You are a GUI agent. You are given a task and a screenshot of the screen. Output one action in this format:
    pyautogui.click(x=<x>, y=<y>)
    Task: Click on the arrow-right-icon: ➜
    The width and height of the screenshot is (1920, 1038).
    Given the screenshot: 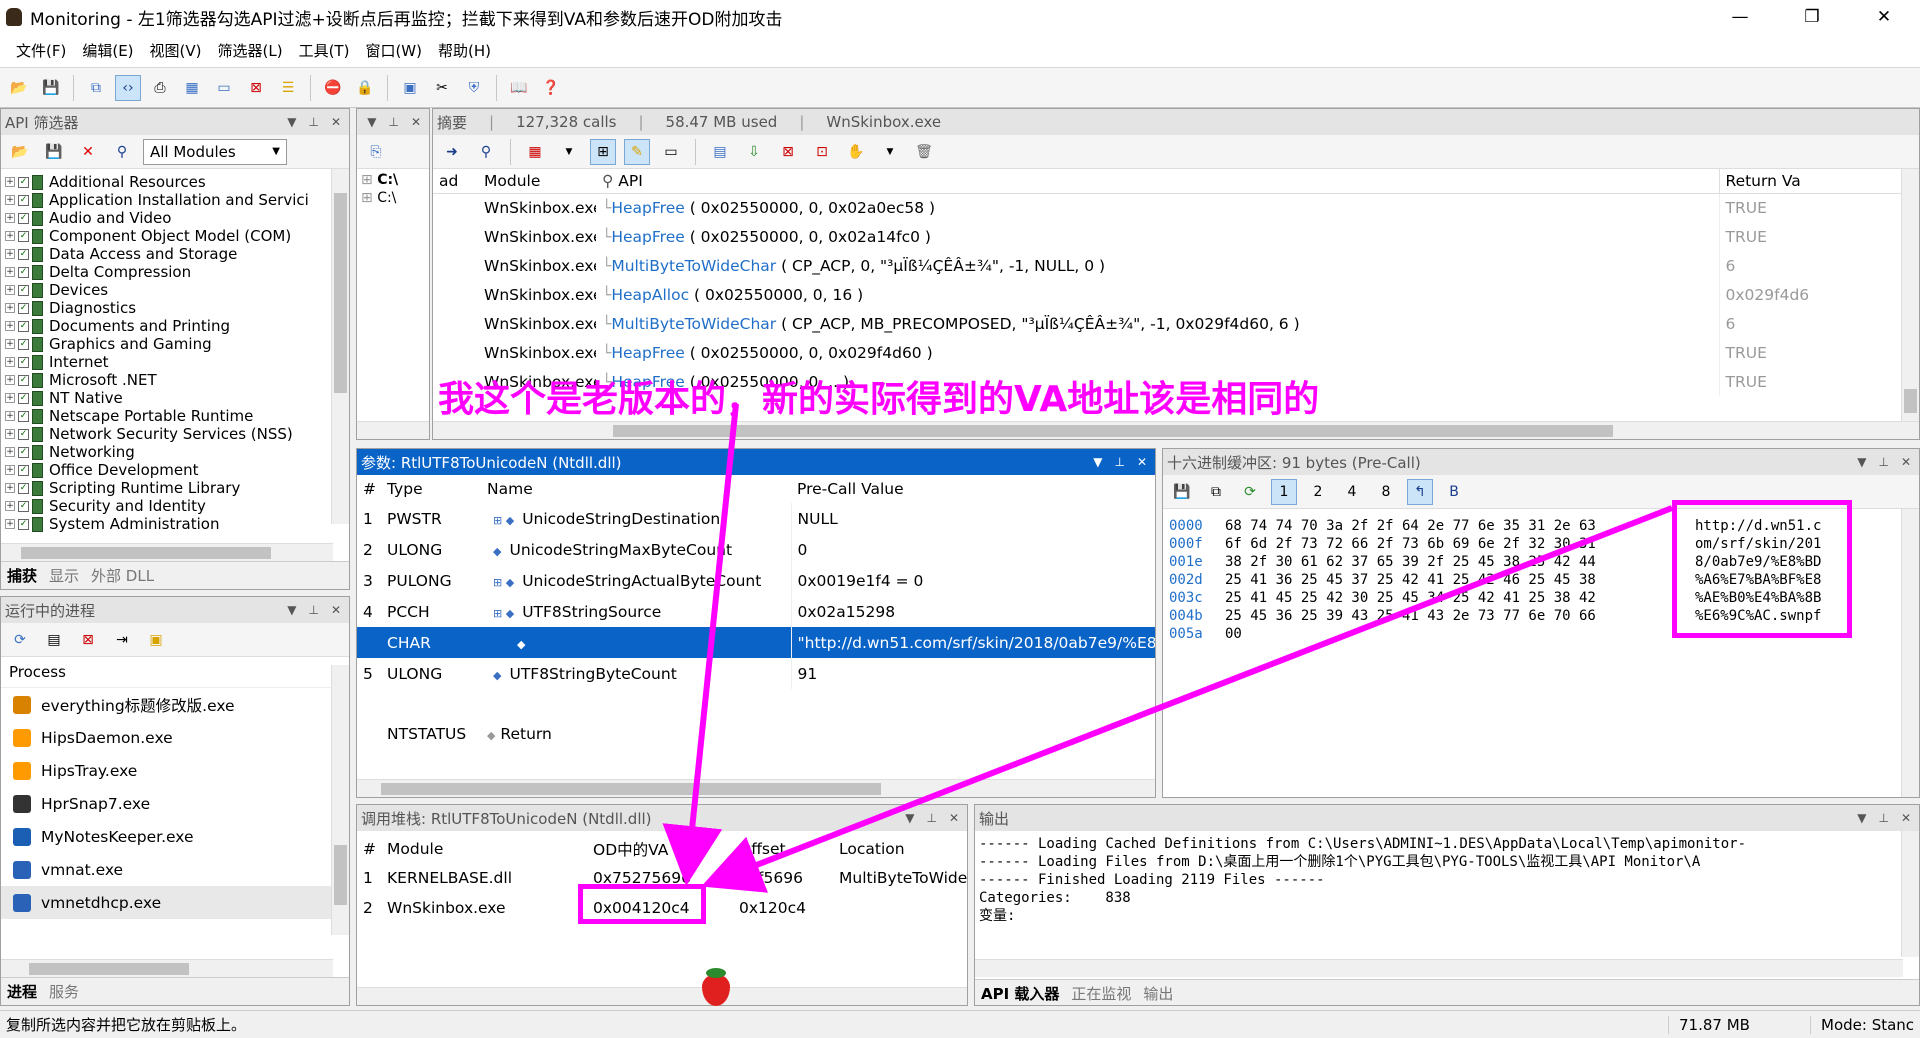 What is the action you would take?
    pyautogui.click(x=452, y=152)
    